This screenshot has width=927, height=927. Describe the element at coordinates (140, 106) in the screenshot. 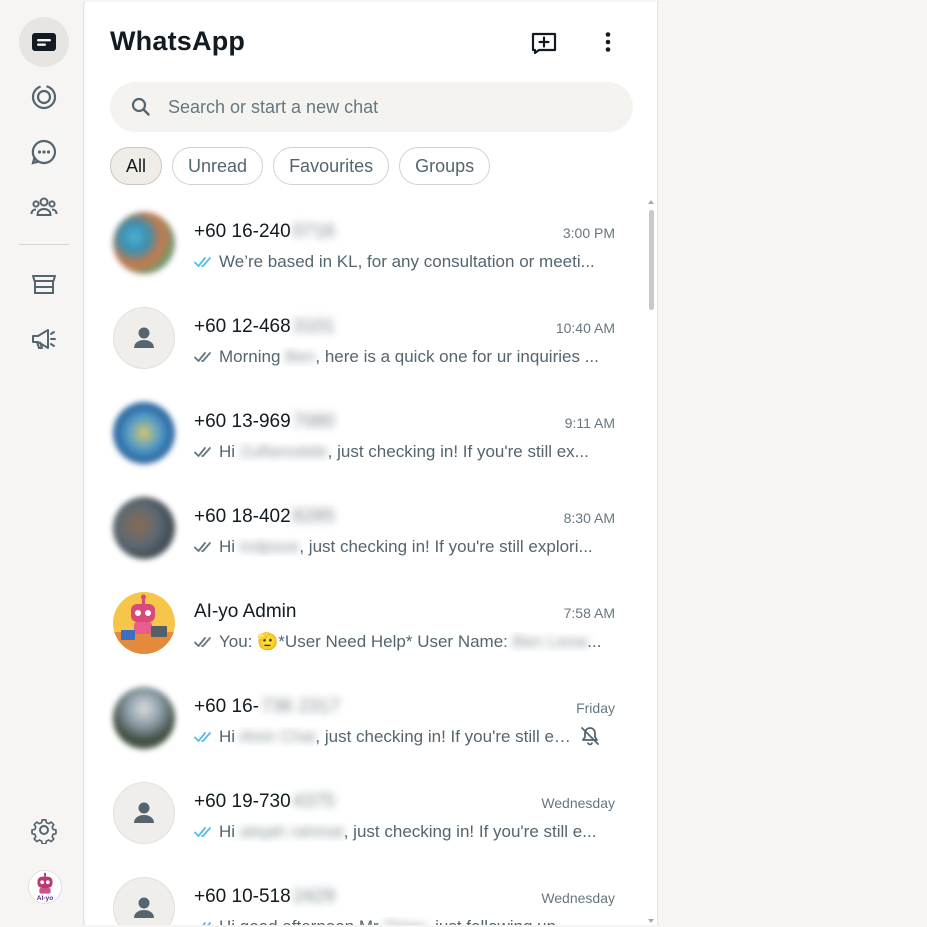

I see `search-icon` at that location.